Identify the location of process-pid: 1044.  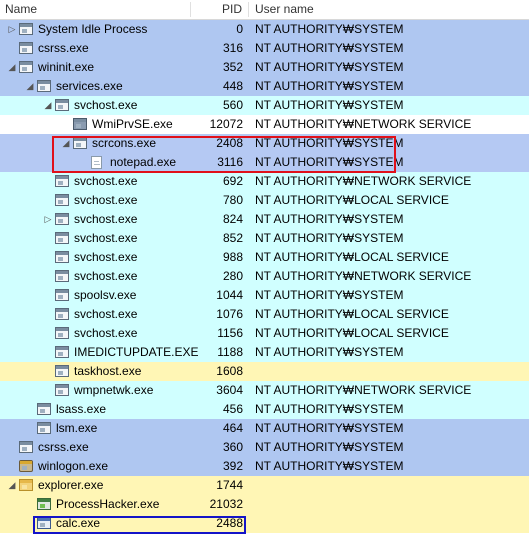
(229, 295).